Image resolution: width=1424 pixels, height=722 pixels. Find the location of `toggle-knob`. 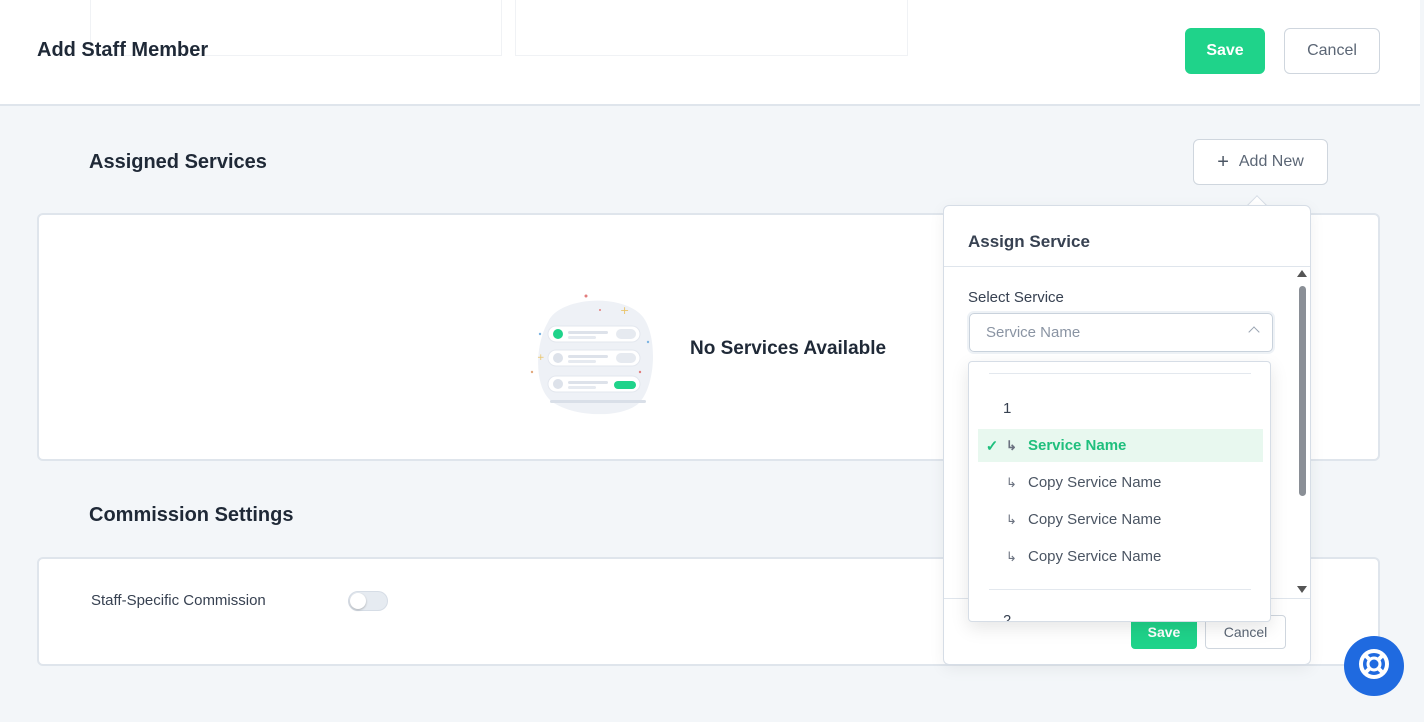

toggle-knob is located at coordinates (358, 601).